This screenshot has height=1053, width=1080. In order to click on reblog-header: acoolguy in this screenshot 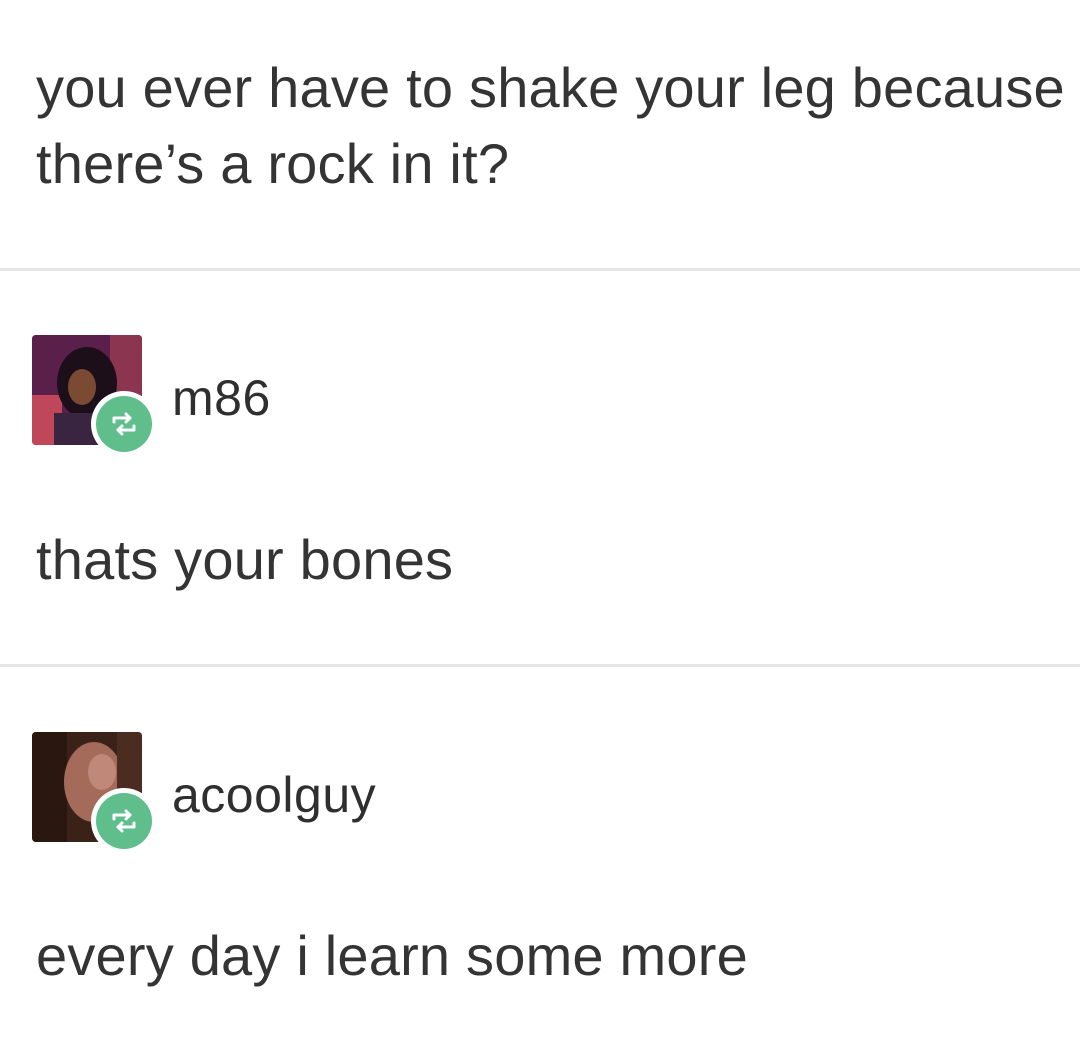, I will do `click(382, 797)`.